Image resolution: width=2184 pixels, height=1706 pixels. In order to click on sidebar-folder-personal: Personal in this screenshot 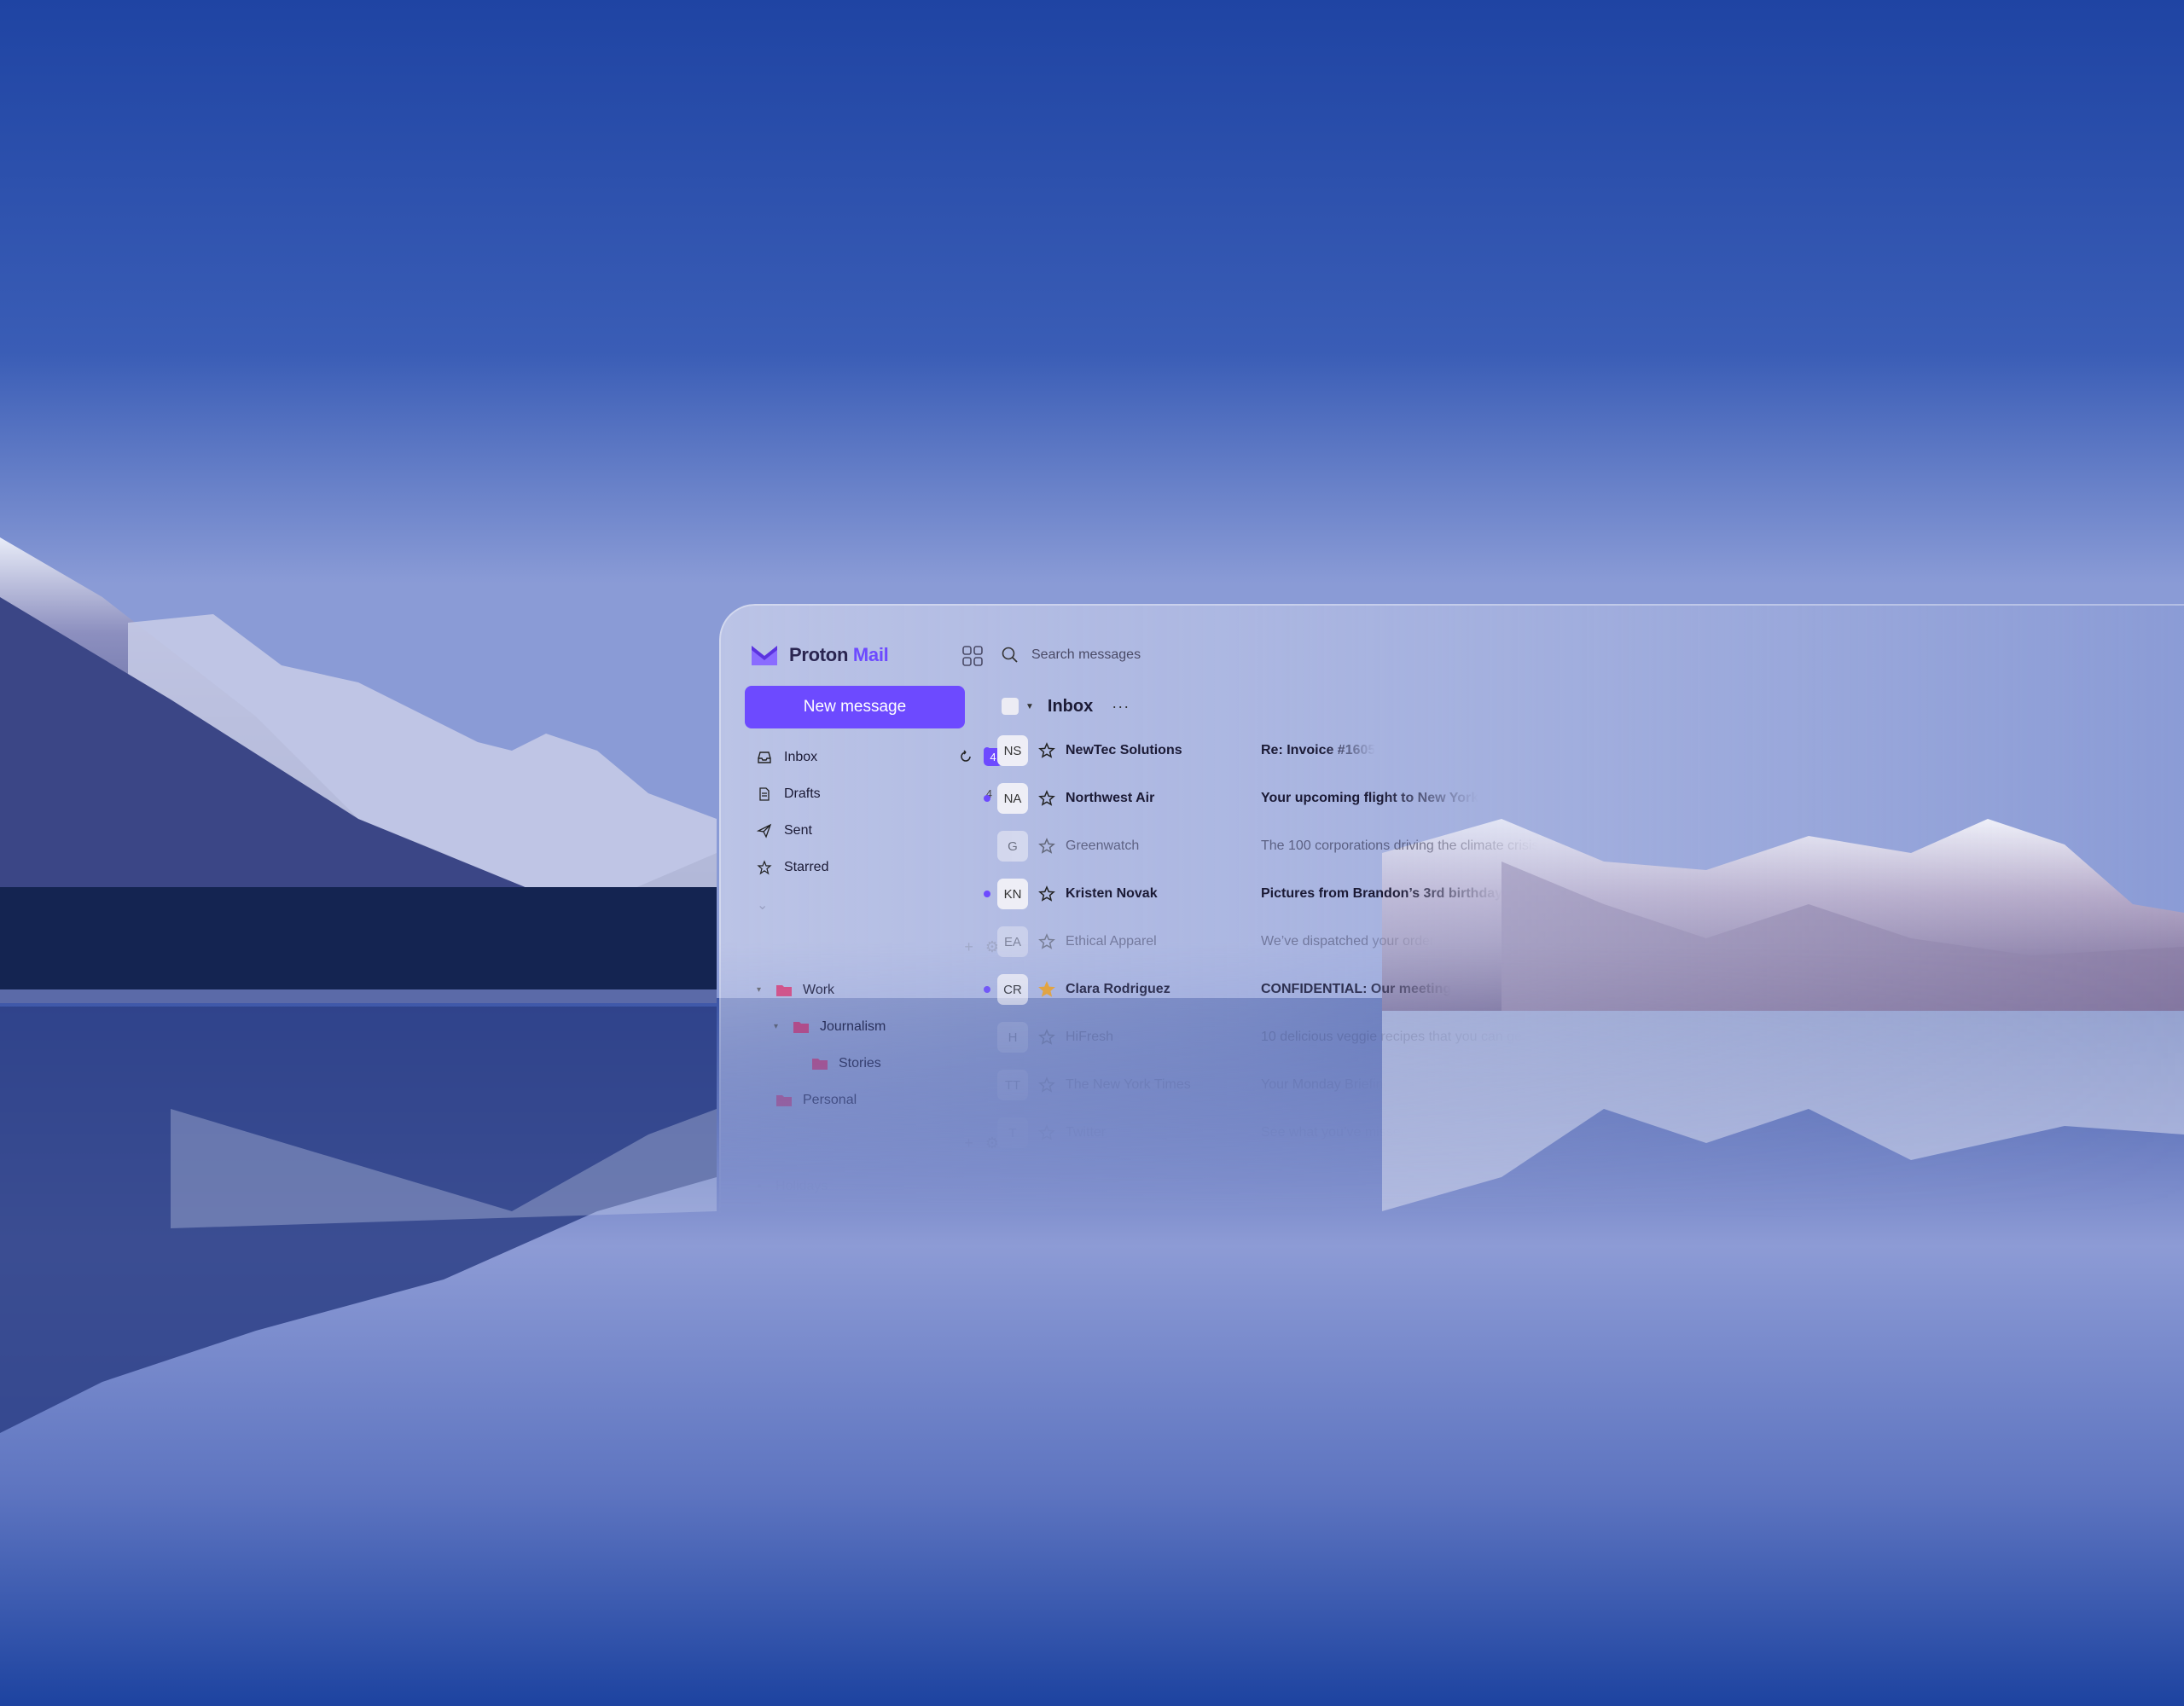, I will do `click(877, 1100)`.